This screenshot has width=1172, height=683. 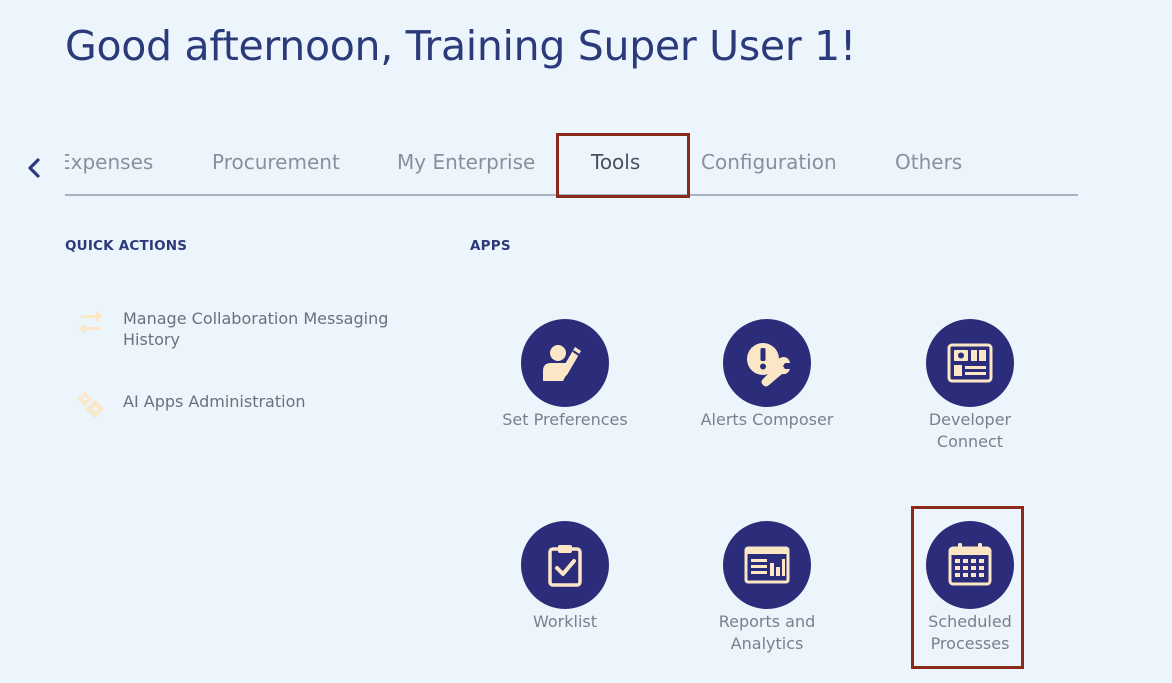 What do you see at coordinates (565, 419) in the screenshot?
I see `app-label: Set Preferences` at bounding box center [565, 419].